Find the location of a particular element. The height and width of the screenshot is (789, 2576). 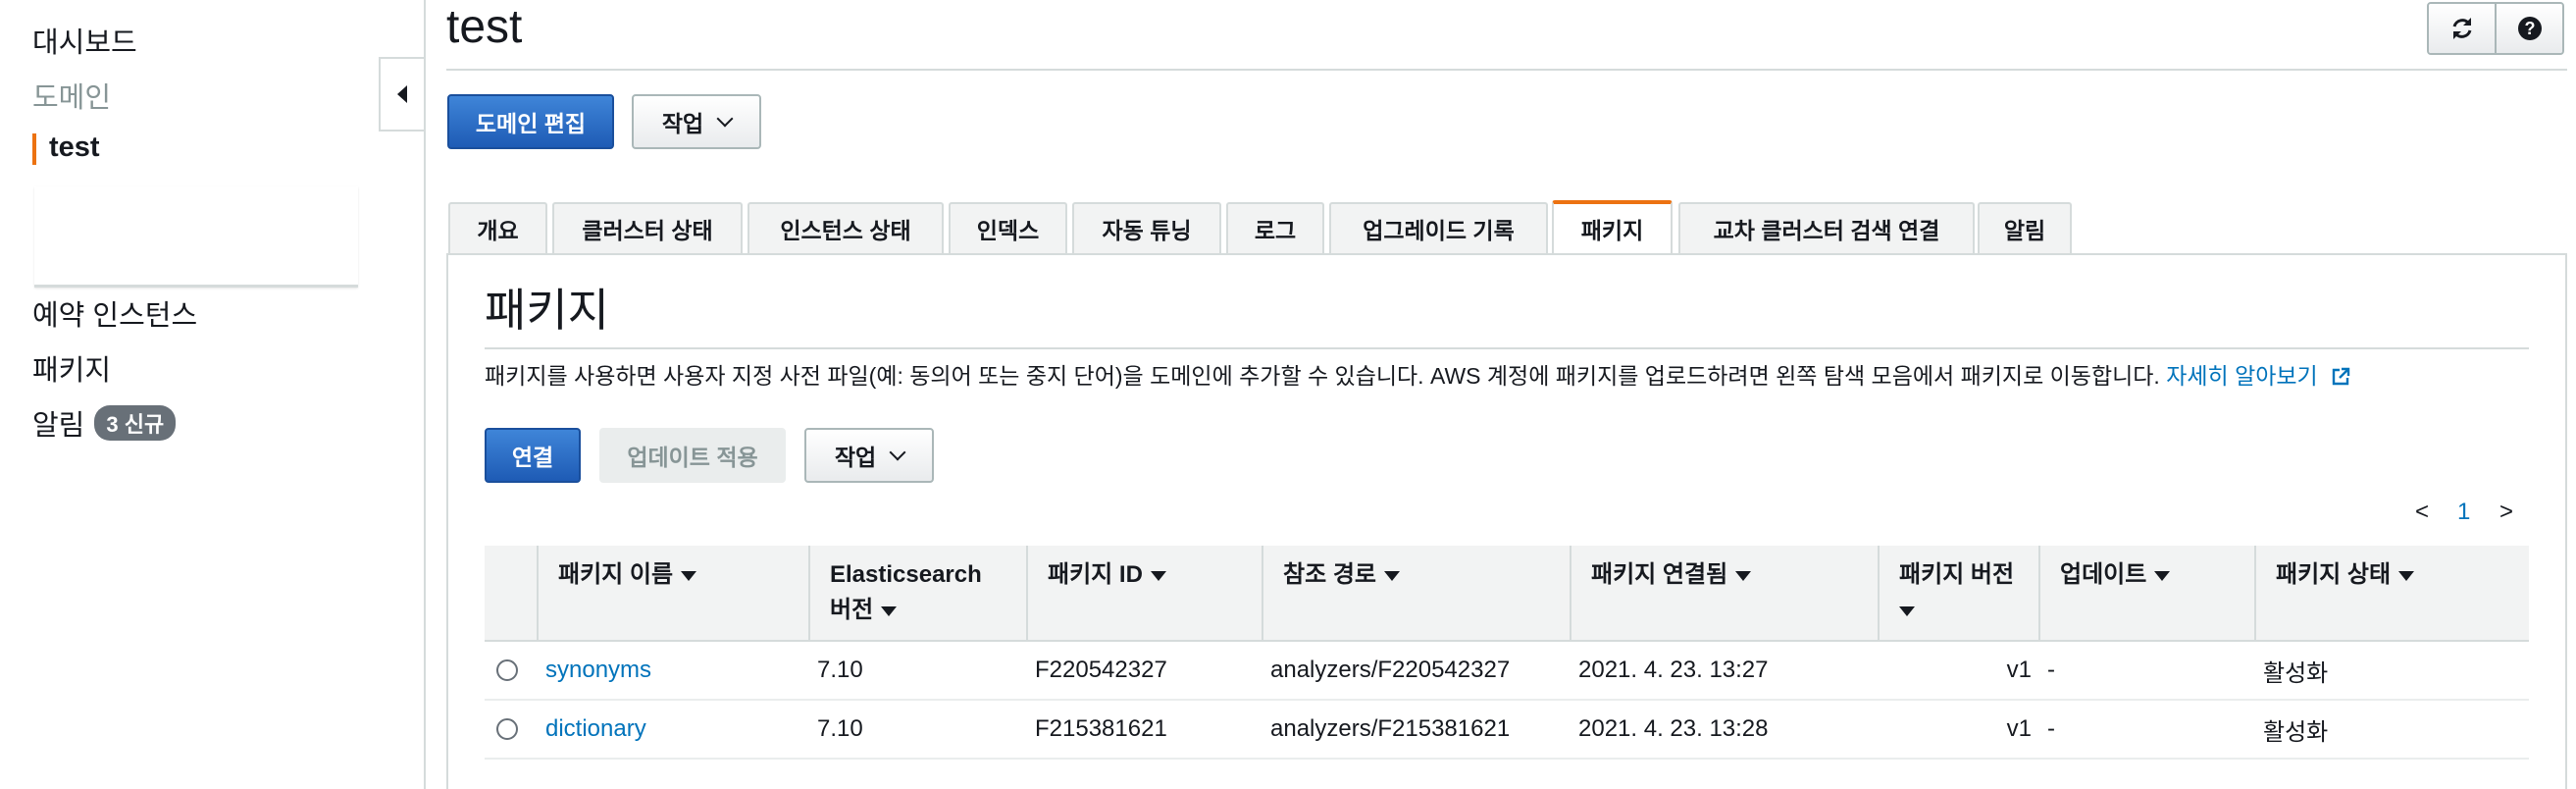

tab-logs: 로그 is located at coordinates (1275, 227).